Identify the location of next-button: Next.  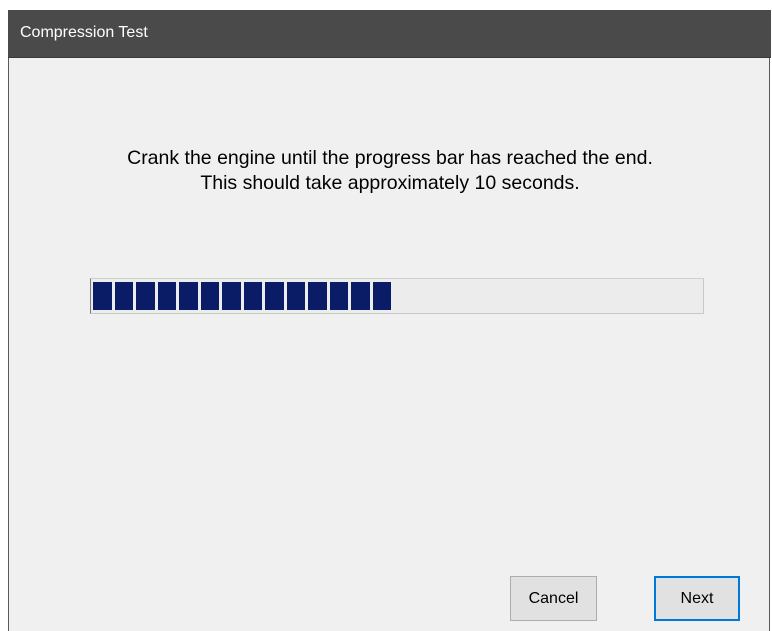
(697, 598).